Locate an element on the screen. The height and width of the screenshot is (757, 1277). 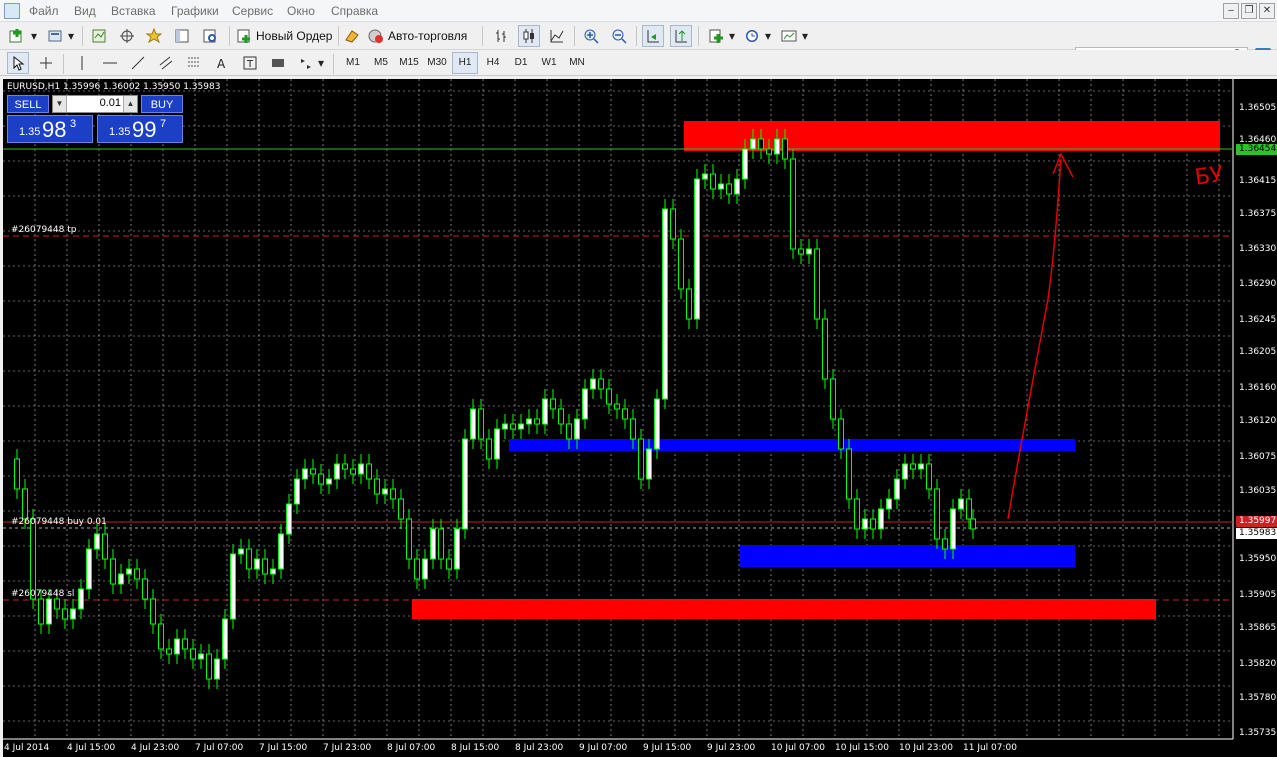
breakeven-annotation: БУ is located at coordinates (1209, 176).